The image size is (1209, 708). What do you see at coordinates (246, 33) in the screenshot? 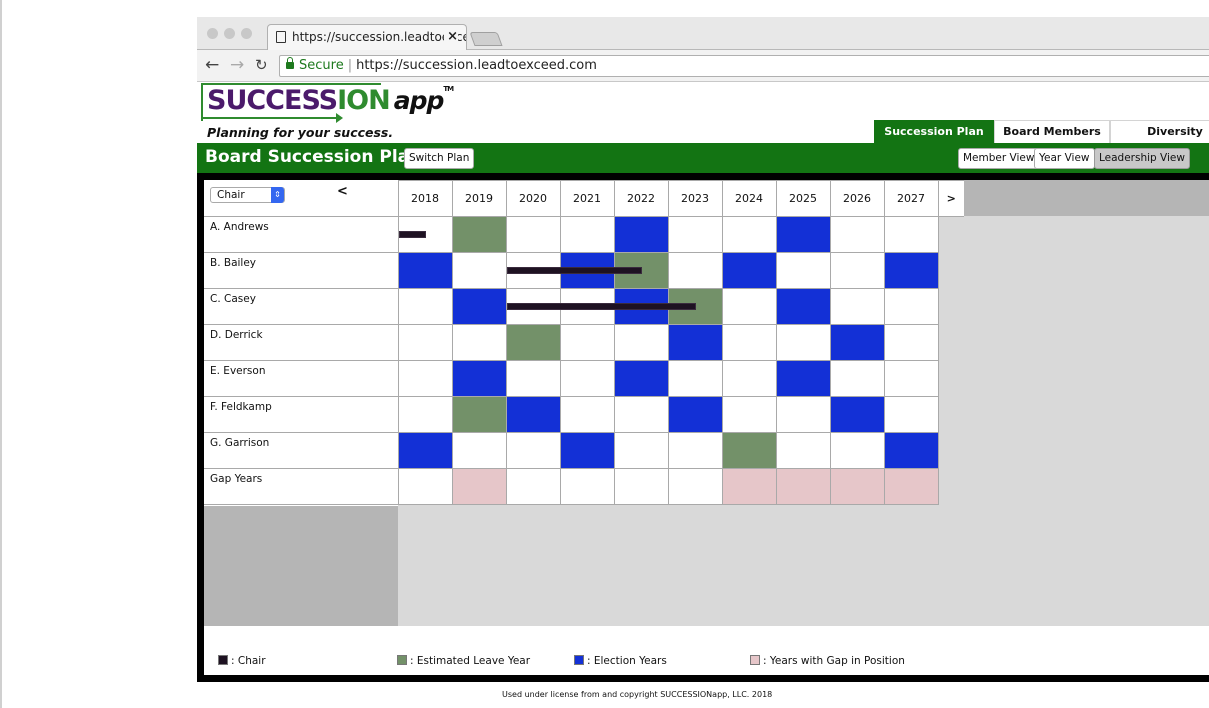
I see `maximize-window-button` at bounding box center [246, 33].